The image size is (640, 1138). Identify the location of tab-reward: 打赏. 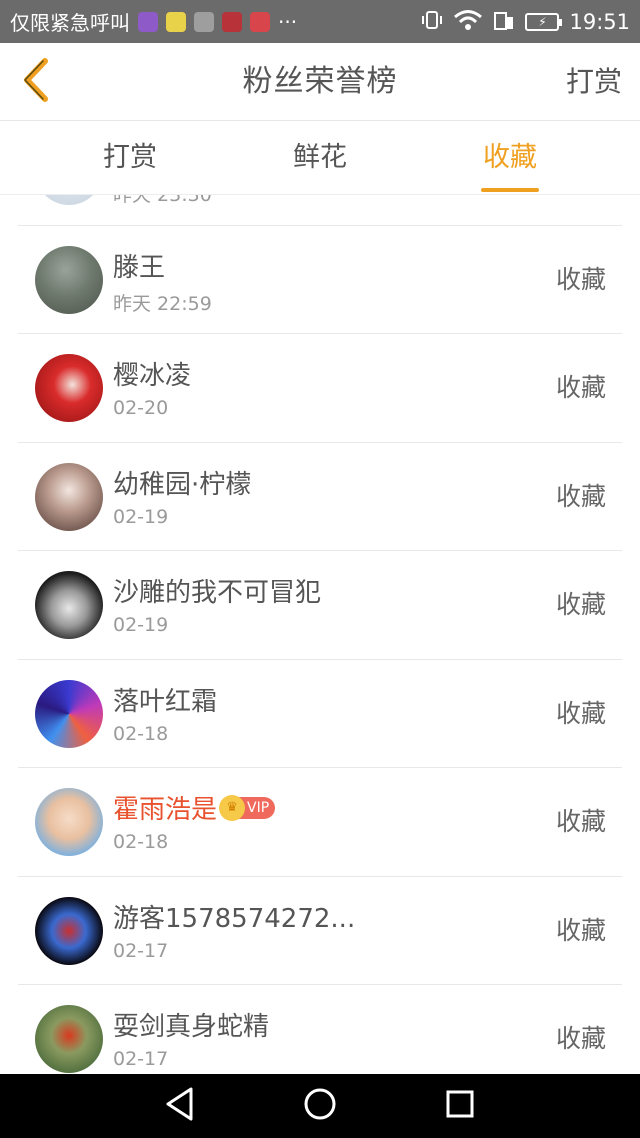
(130, 158).